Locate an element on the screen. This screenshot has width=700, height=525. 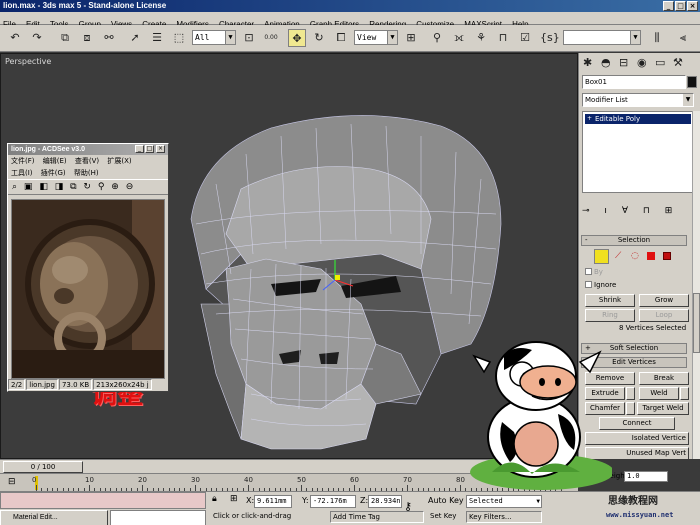
snaps-toggle-icon: ⊓ is located at coordinates (503, 38).